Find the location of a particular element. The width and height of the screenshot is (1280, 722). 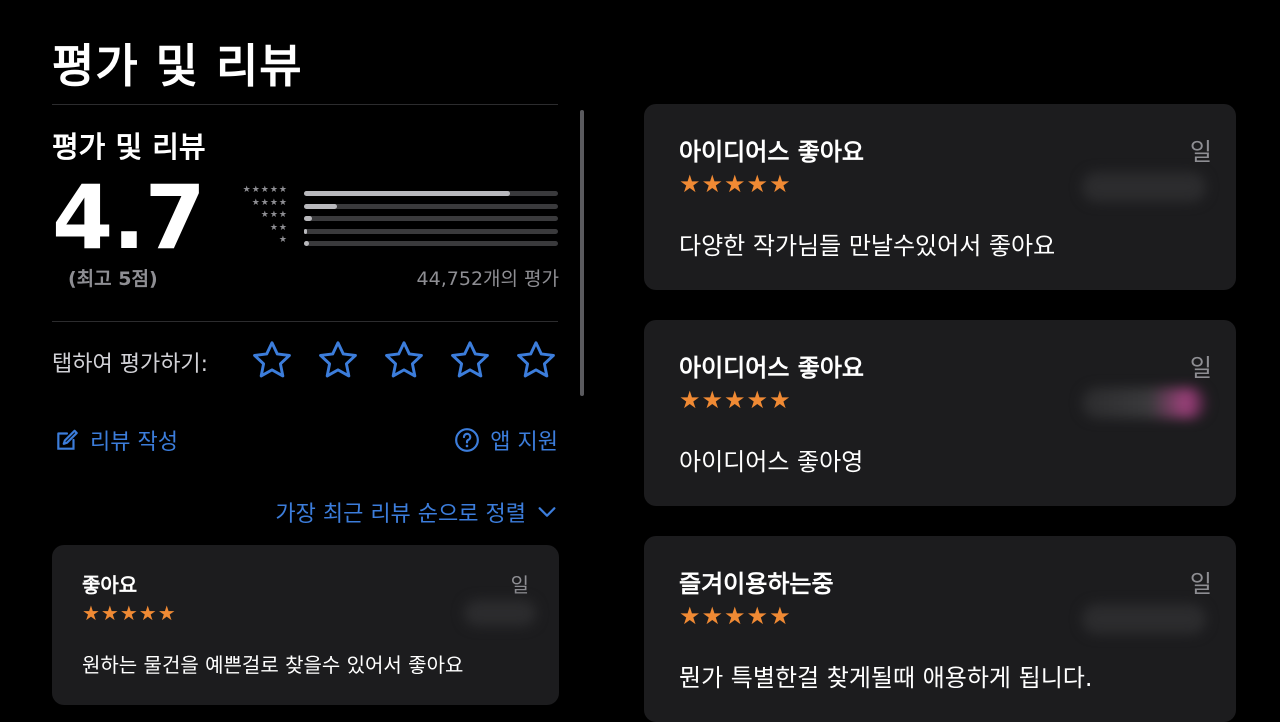

histogram-row: ★★ is located at coordinates (394, 230).